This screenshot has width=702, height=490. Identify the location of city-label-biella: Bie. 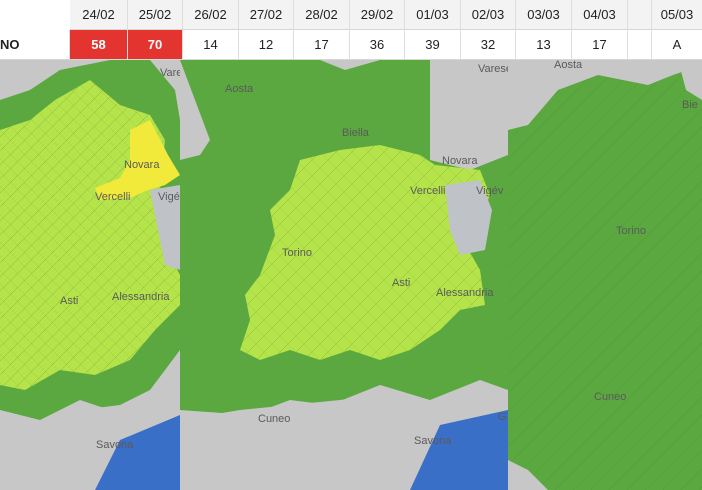
(690, 105).